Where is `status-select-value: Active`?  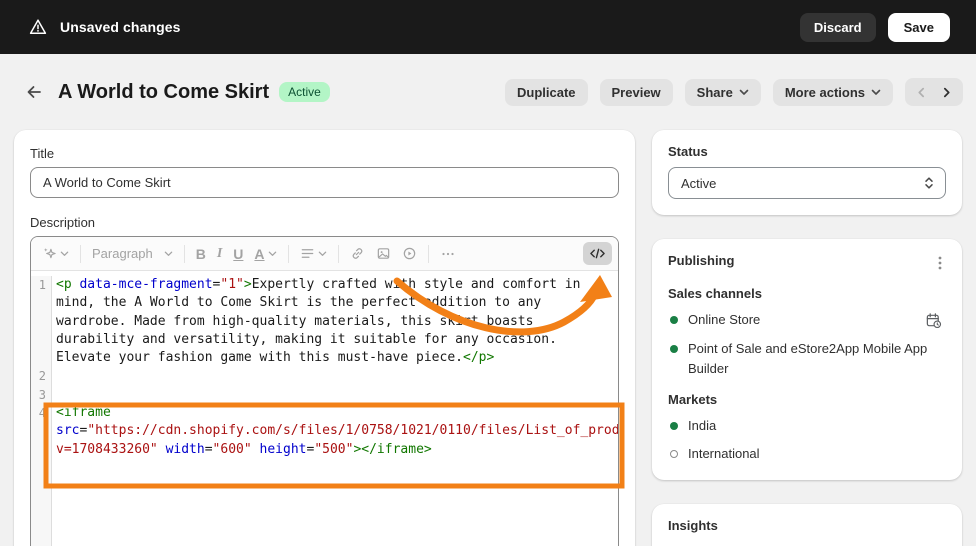
status-select-value: Active is located at coordinates (699, 183).